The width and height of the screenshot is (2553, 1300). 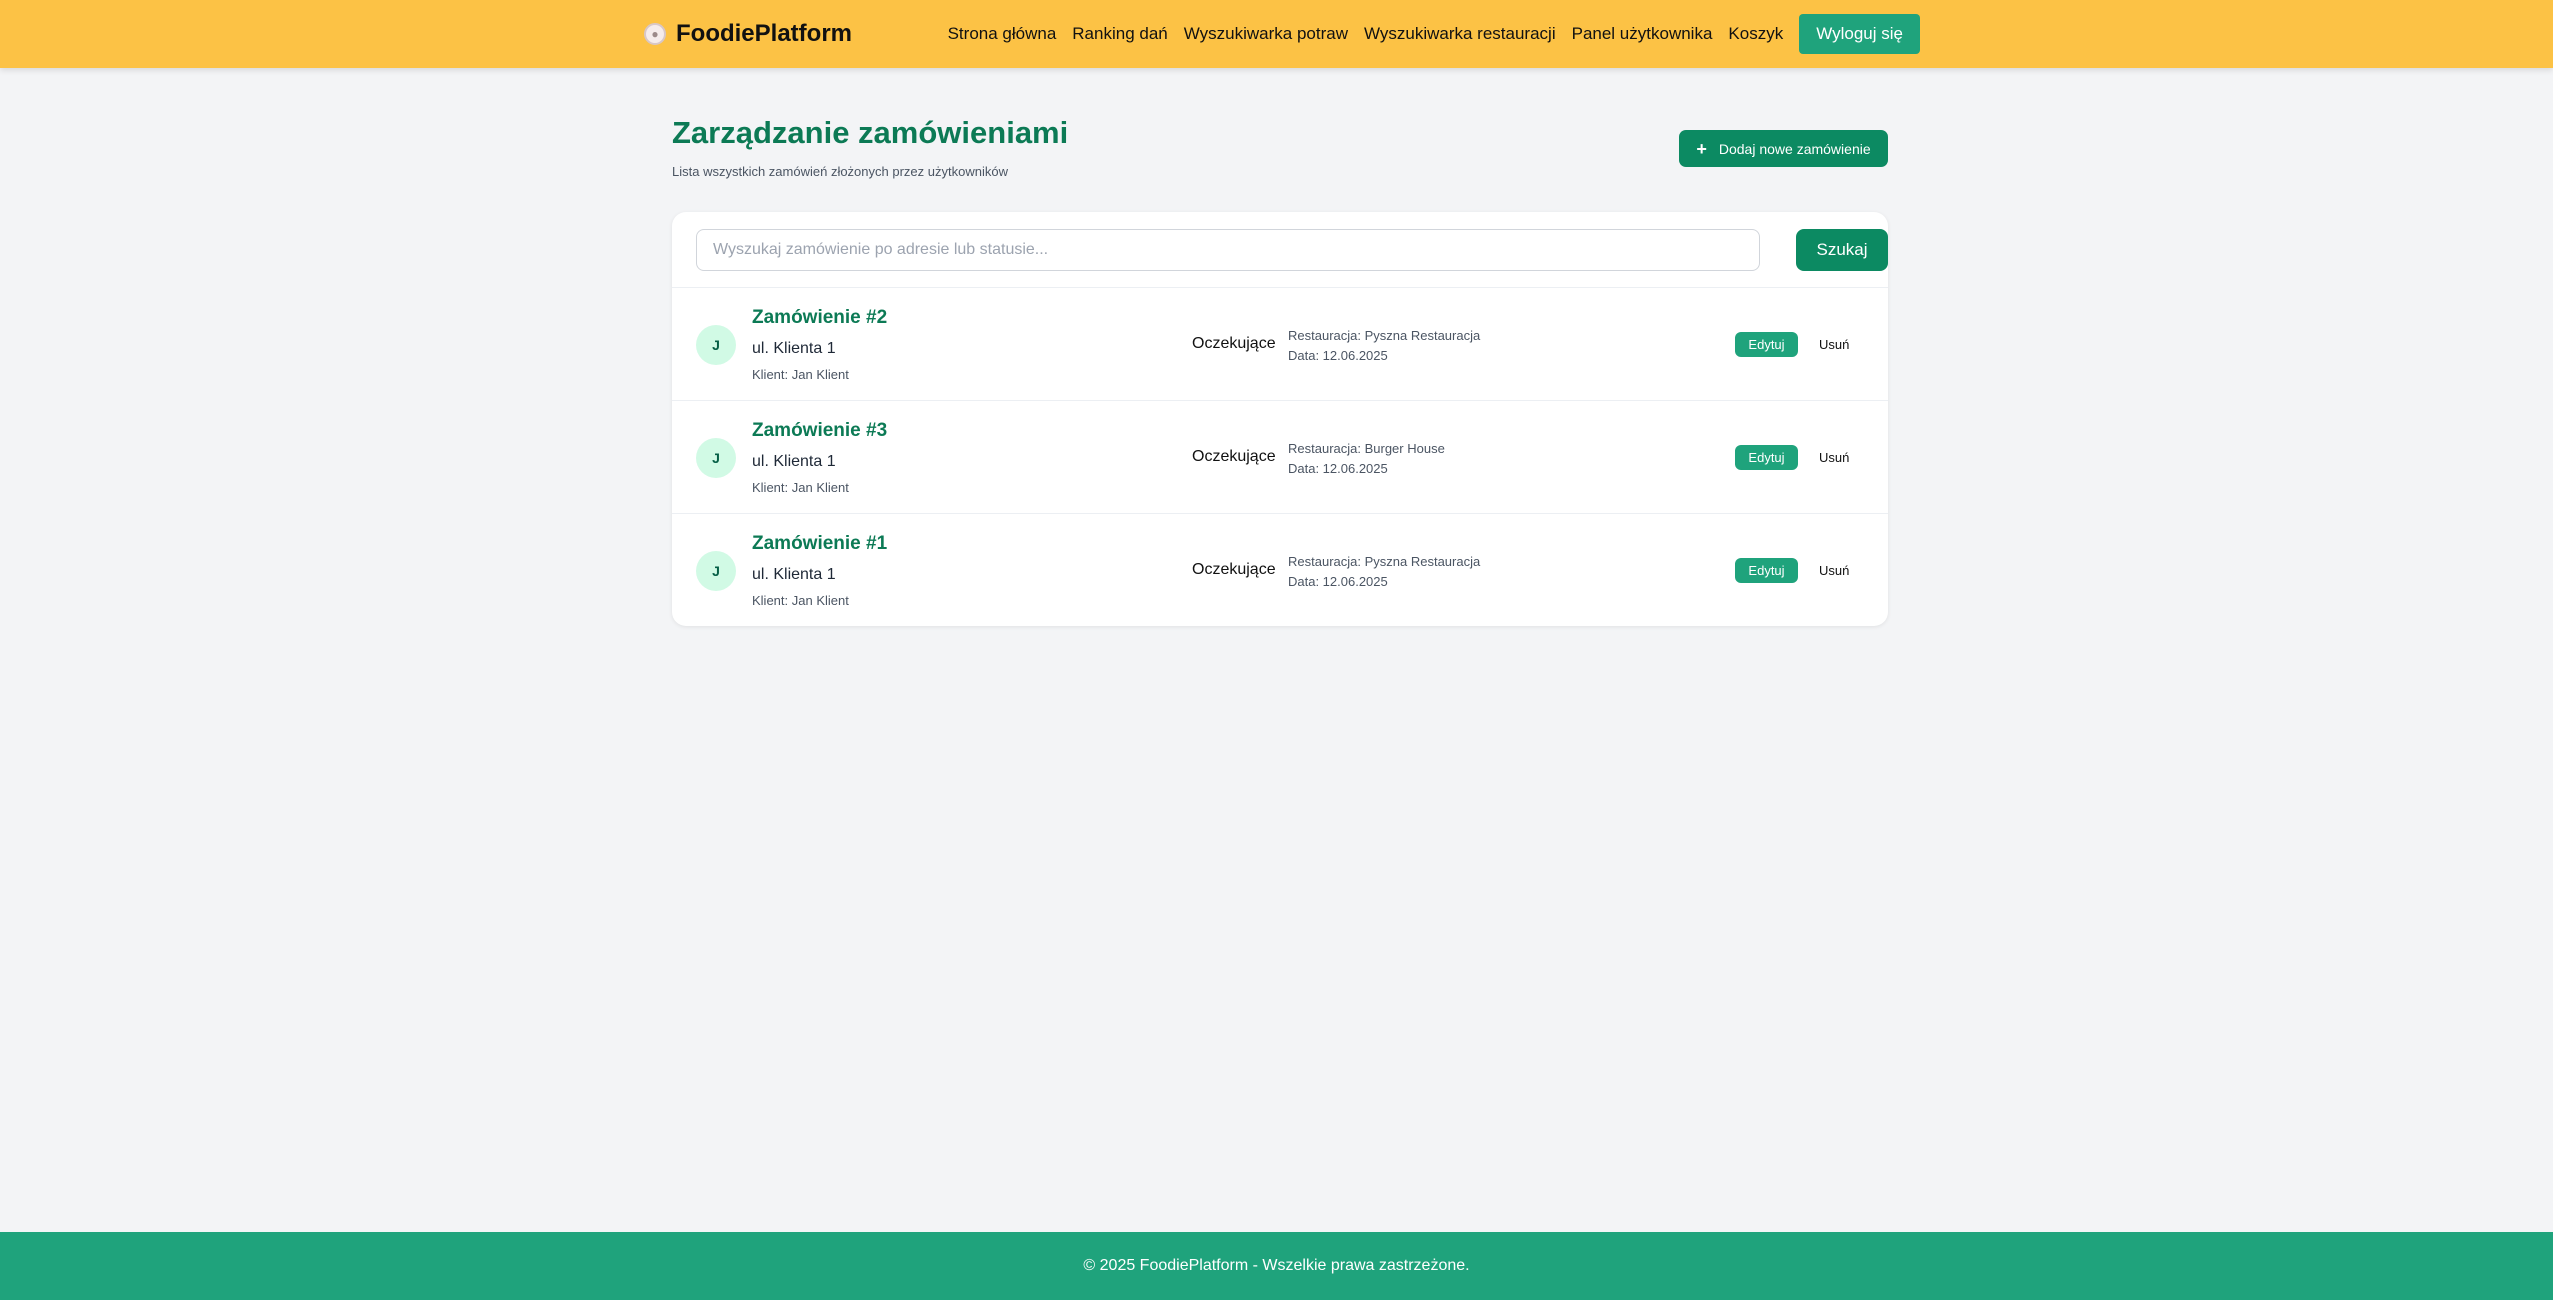 What do you see at coordinates (1002, 34) in the screenshot?
I see `nav-link-home: Strona główna` at bounding box center [1002, 34].